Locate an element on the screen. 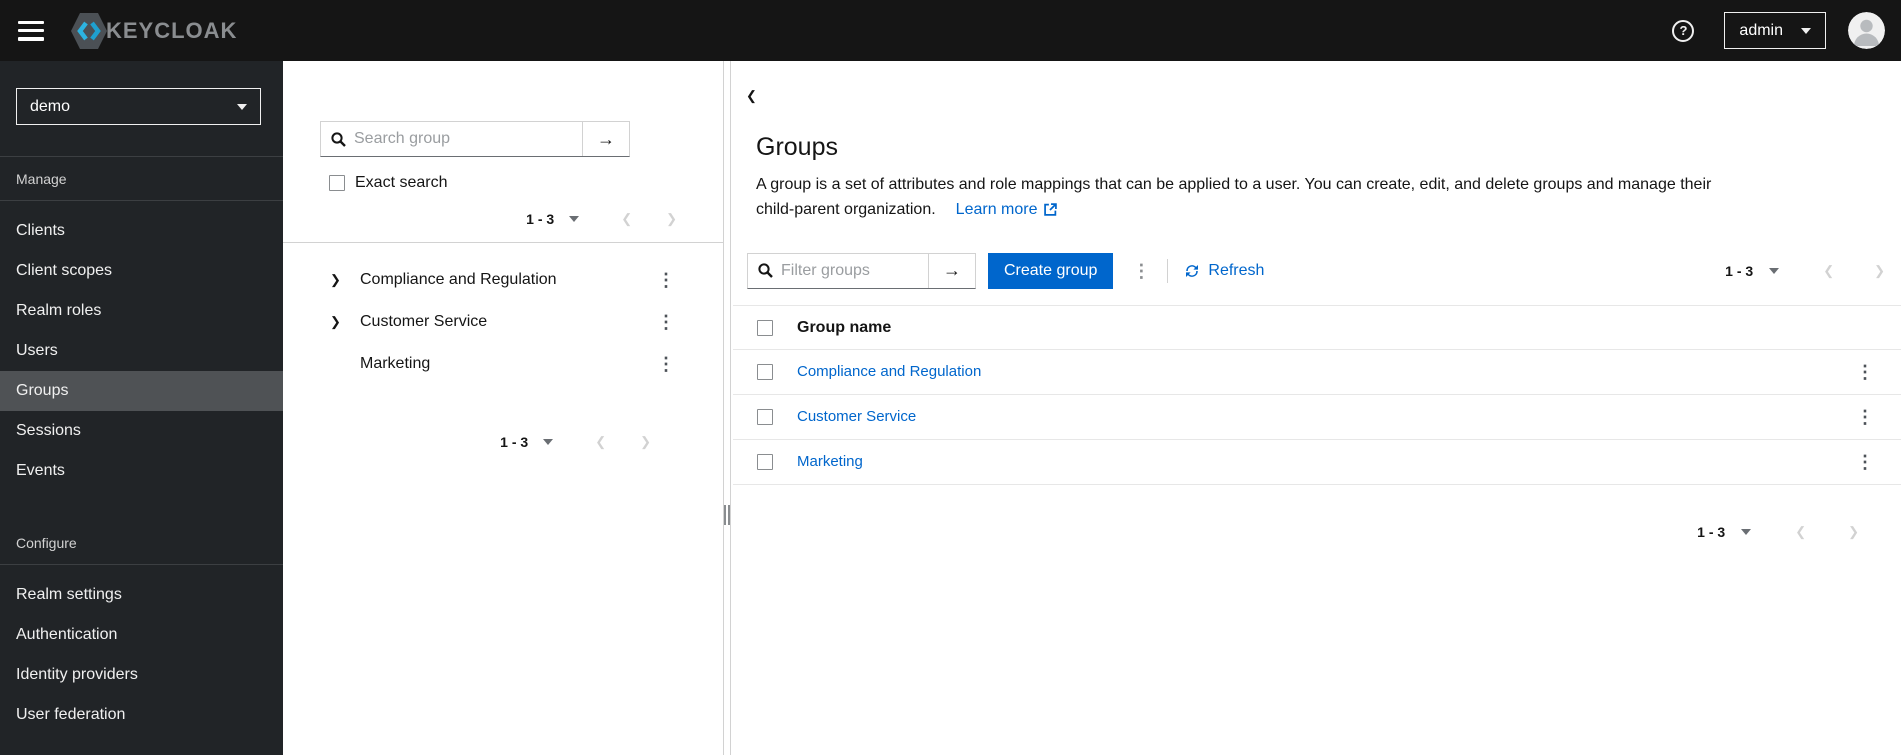 The width and height of the screenshot is (1901, 755). tree-pagination-bottom: 1 - 3 ❮ ❯ is located at coordinates (503, 442).